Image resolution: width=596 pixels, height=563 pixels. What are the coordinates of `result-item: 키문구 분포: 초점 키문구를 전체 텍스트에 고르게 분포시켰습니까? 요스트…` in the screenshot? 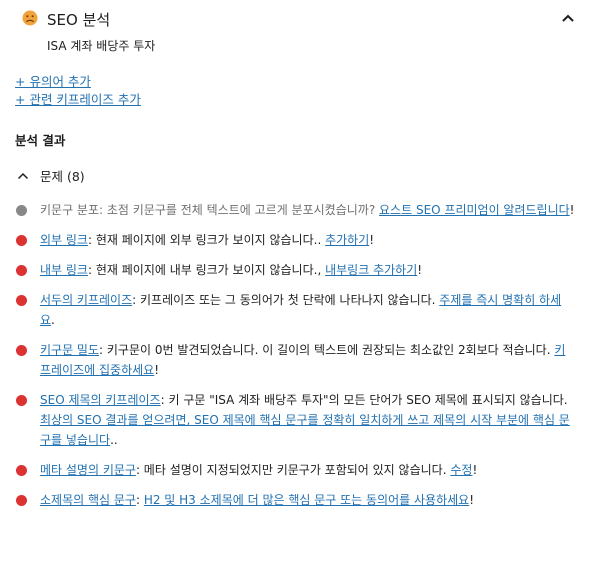 It's located at (295, 210).